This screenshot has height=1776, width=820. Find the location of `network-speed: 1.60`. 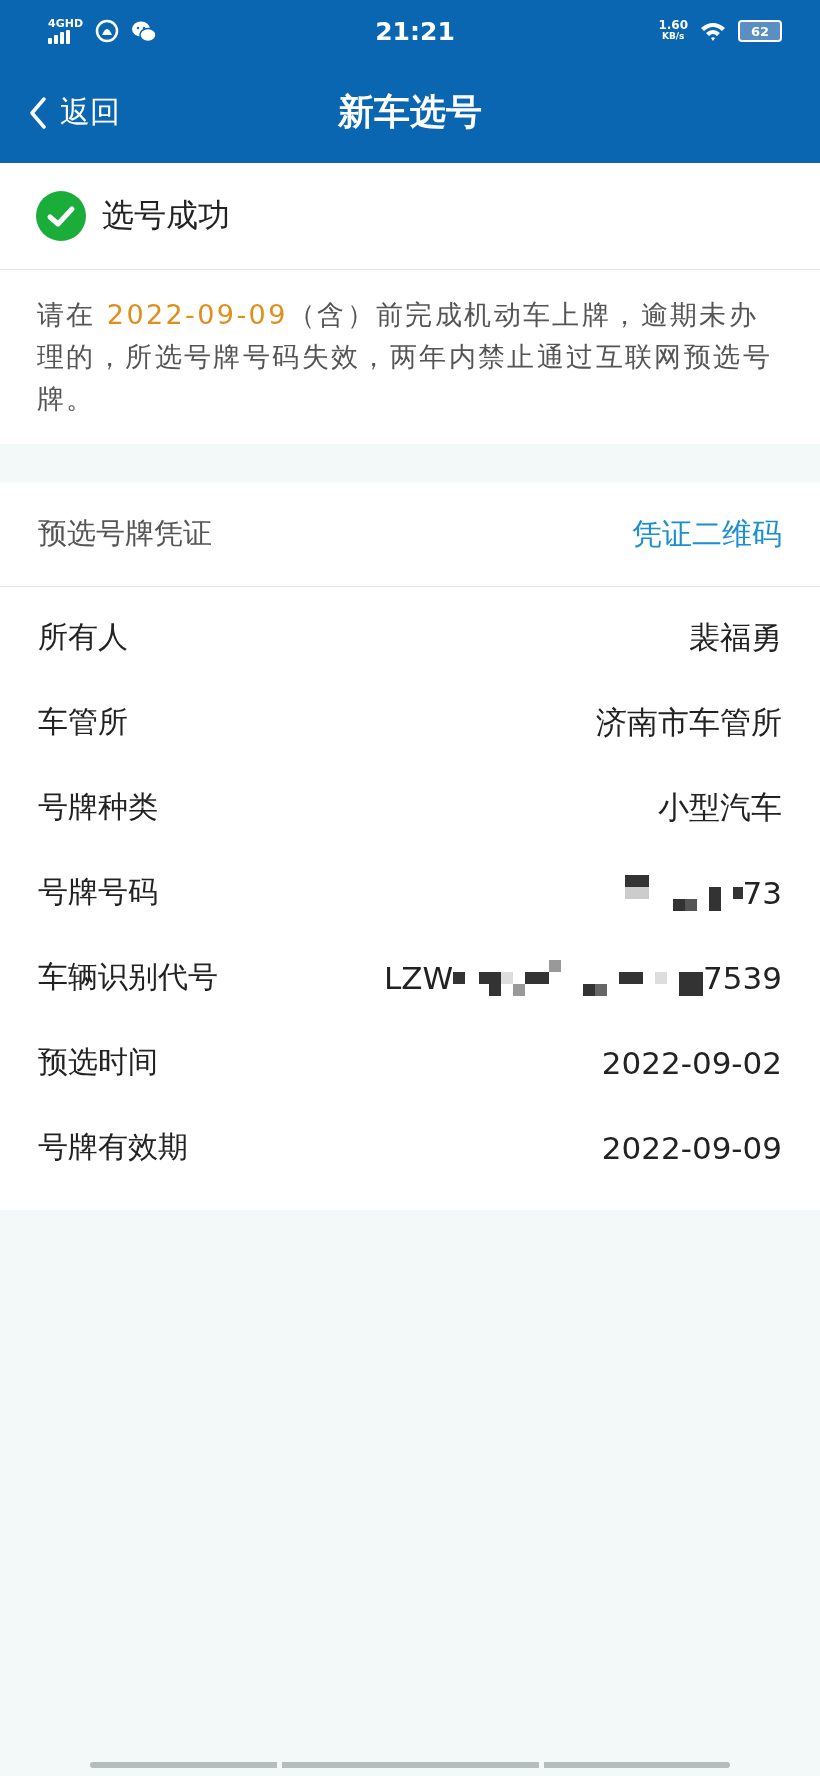

network-speed: 1.60 is located at coordinates (673, 25).